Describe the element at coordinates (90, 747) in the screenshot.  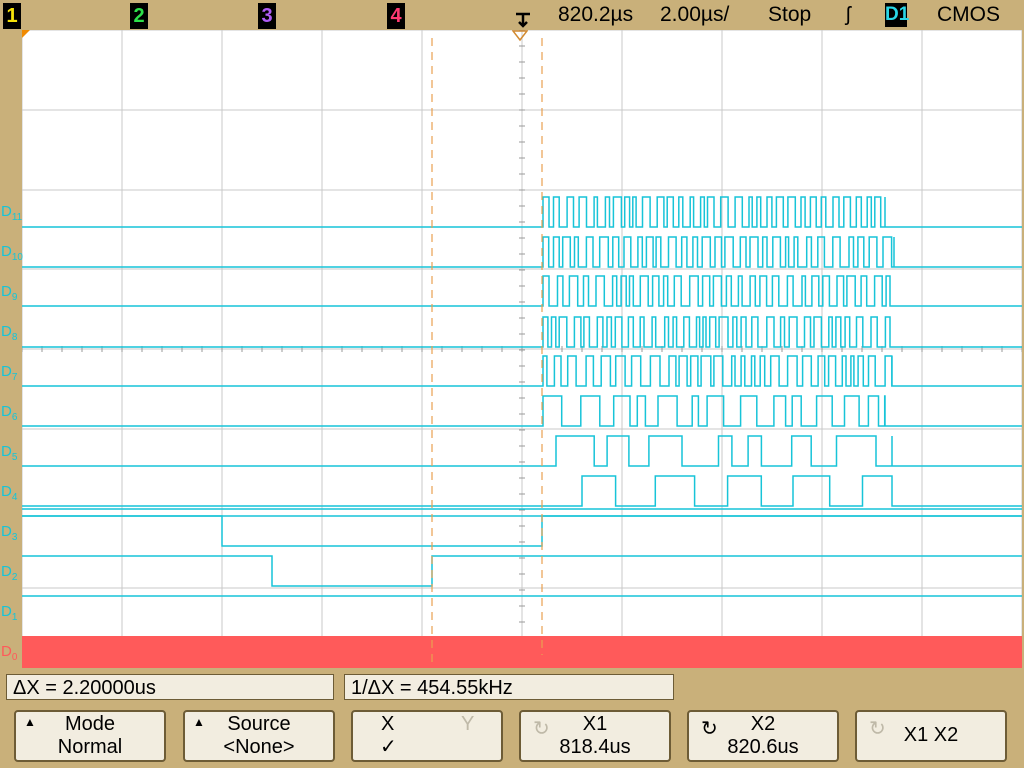
I see `mode-value: Normal` at that location.